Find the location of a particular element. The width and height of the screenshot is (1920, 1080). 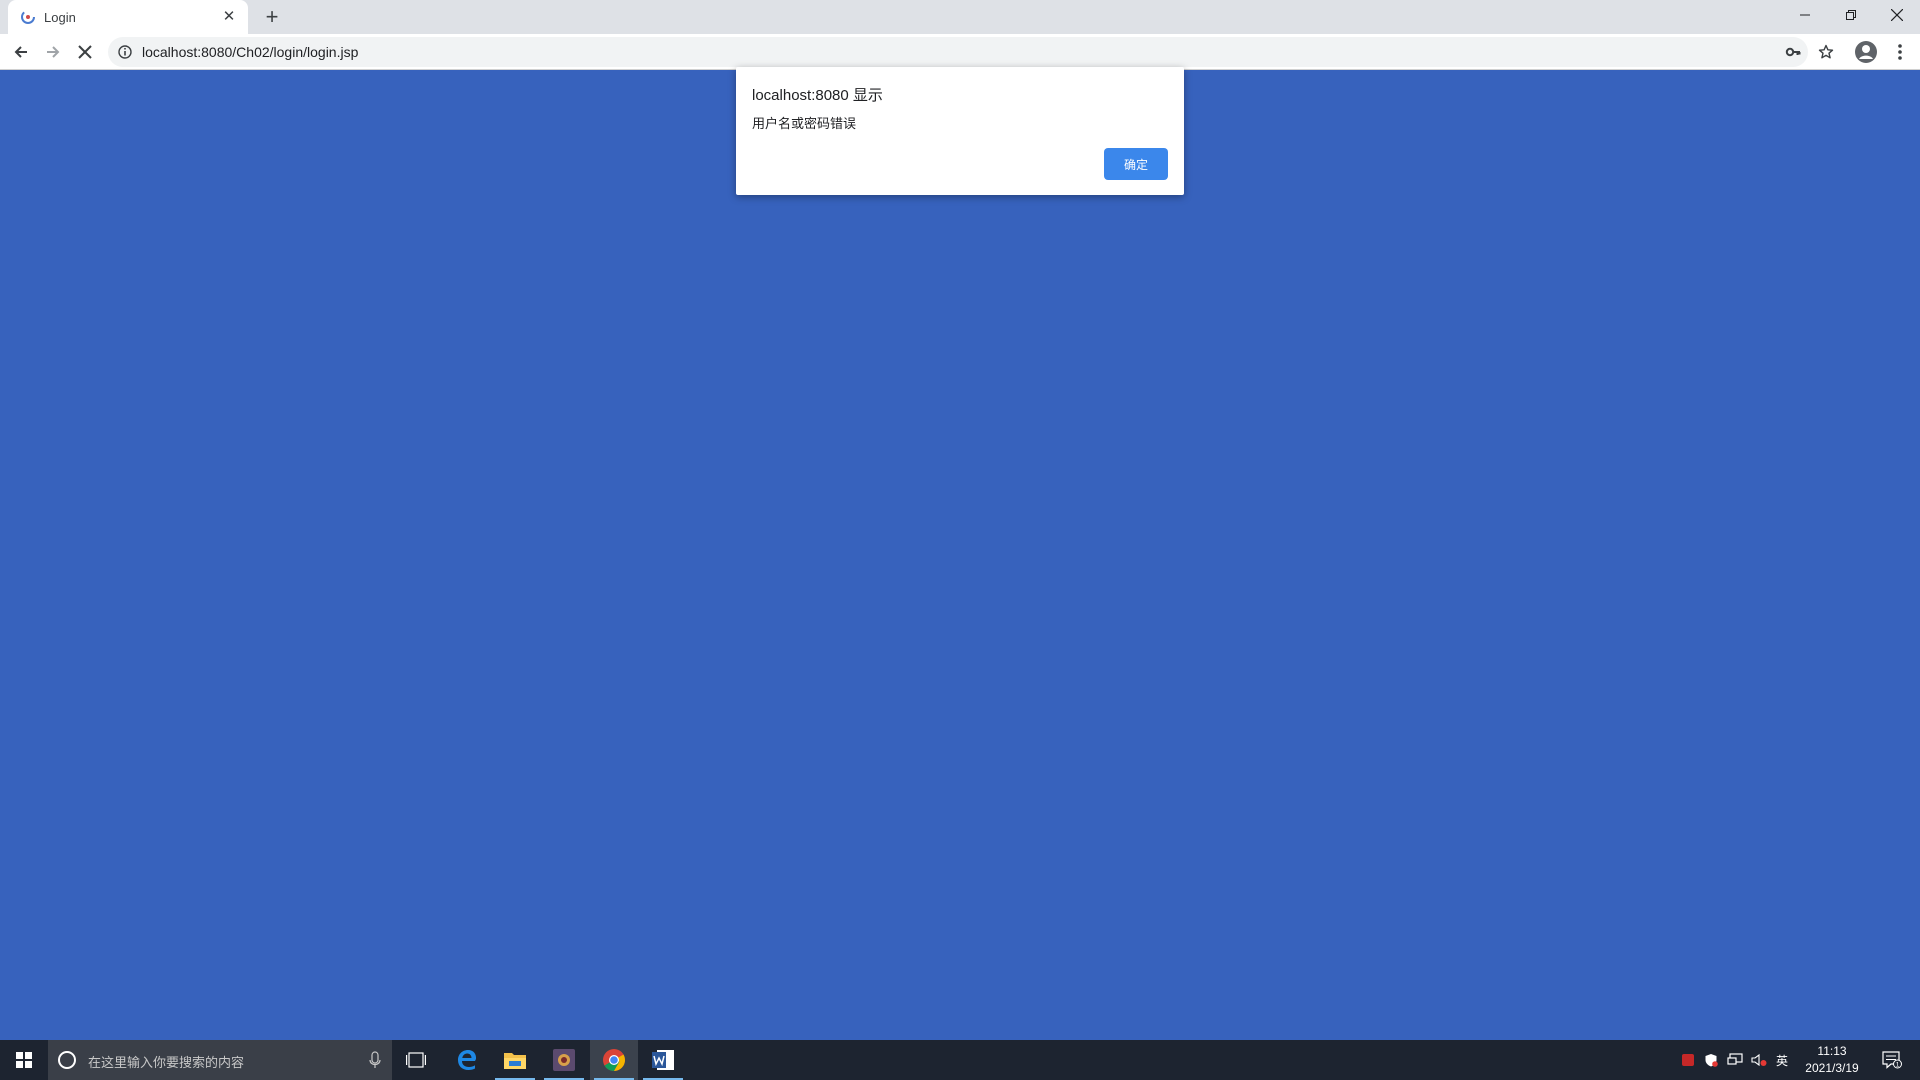

address-bar: localhost:8080/Ch02/login/login.jsp is located at coordinates (958, 52).